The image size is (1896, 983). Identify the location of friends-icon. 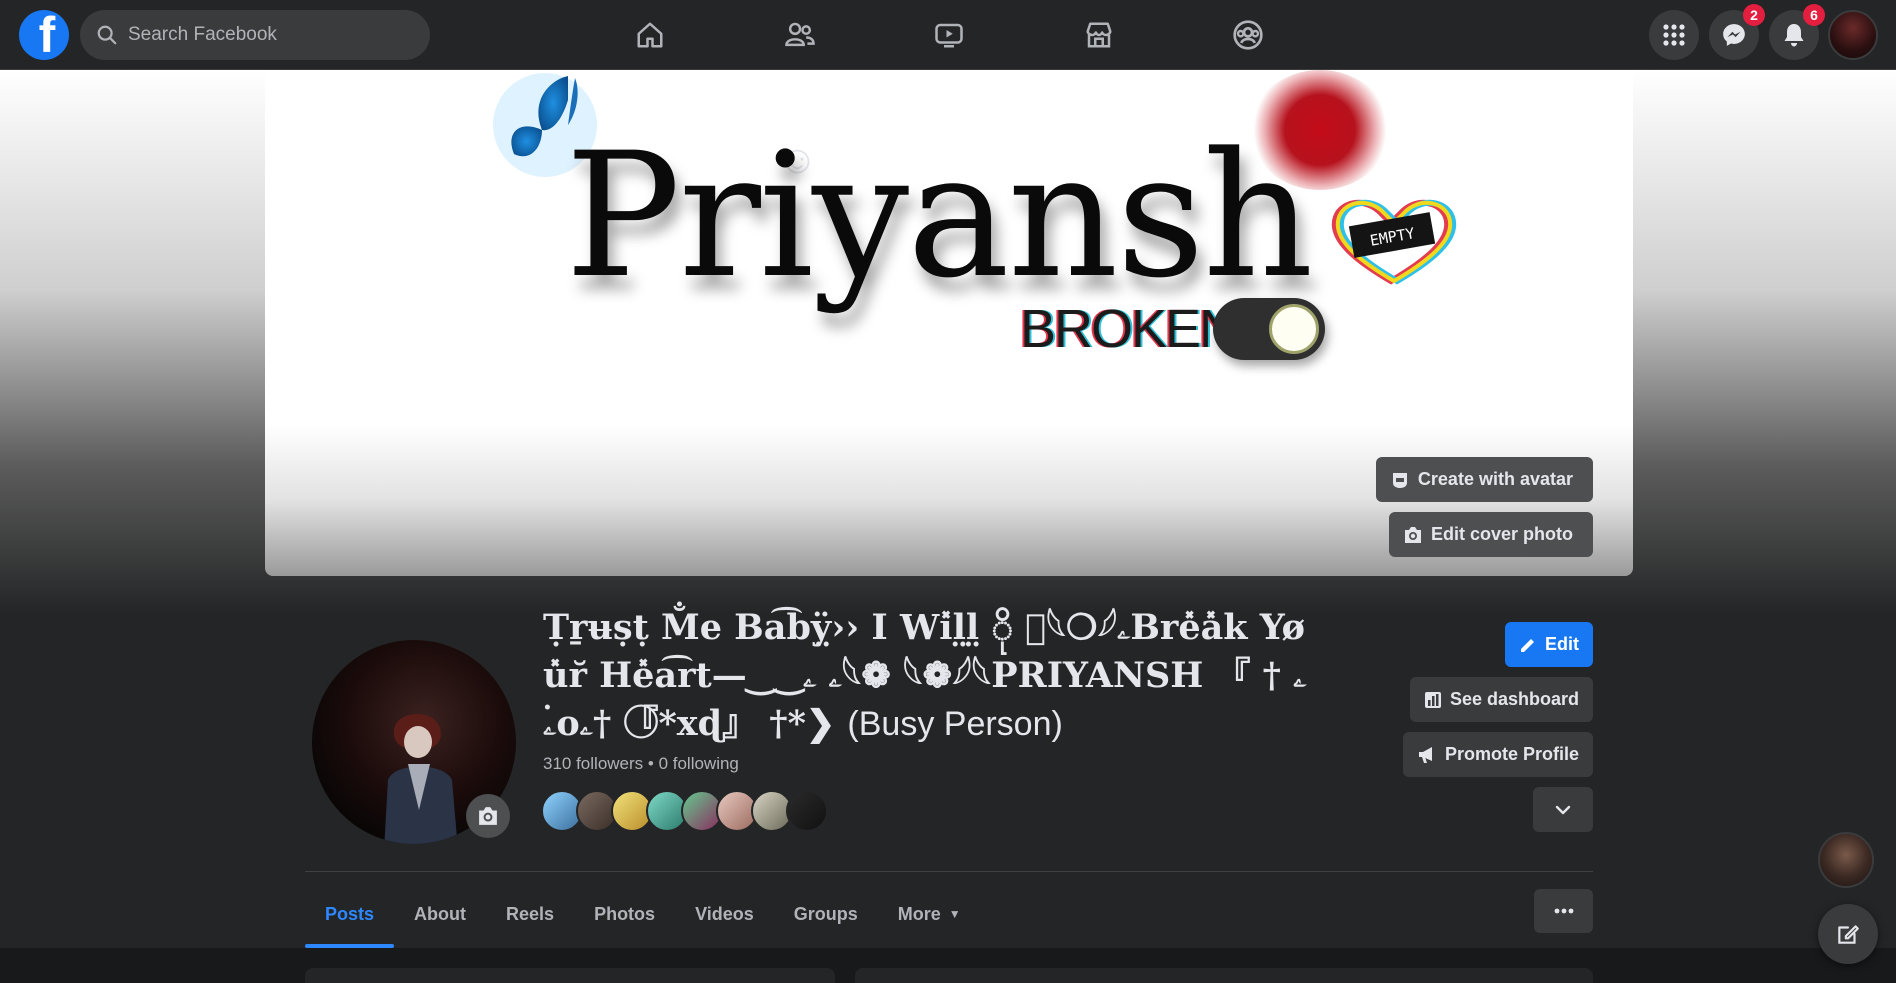
(800, 34).